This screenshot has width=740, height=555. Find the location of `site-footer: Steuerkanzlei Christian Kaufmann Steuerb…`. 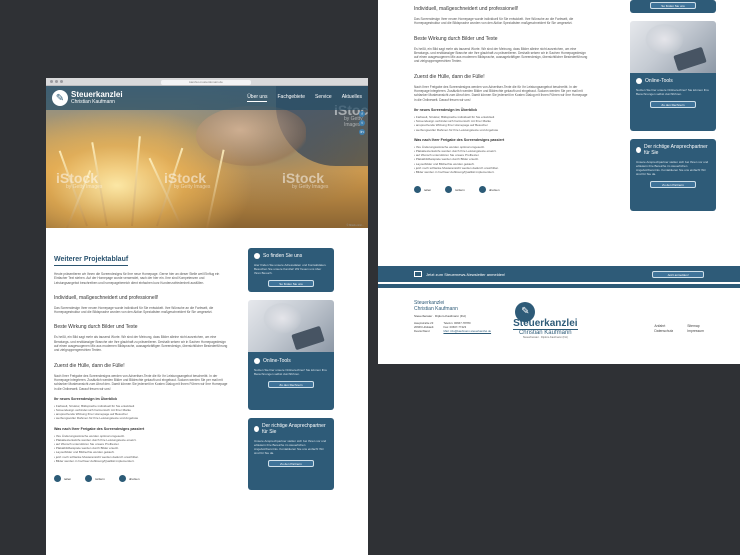

site-footer: Steuerkanzlei Christian Kaufmann Steuerb… is located at coordinates (559, 324).